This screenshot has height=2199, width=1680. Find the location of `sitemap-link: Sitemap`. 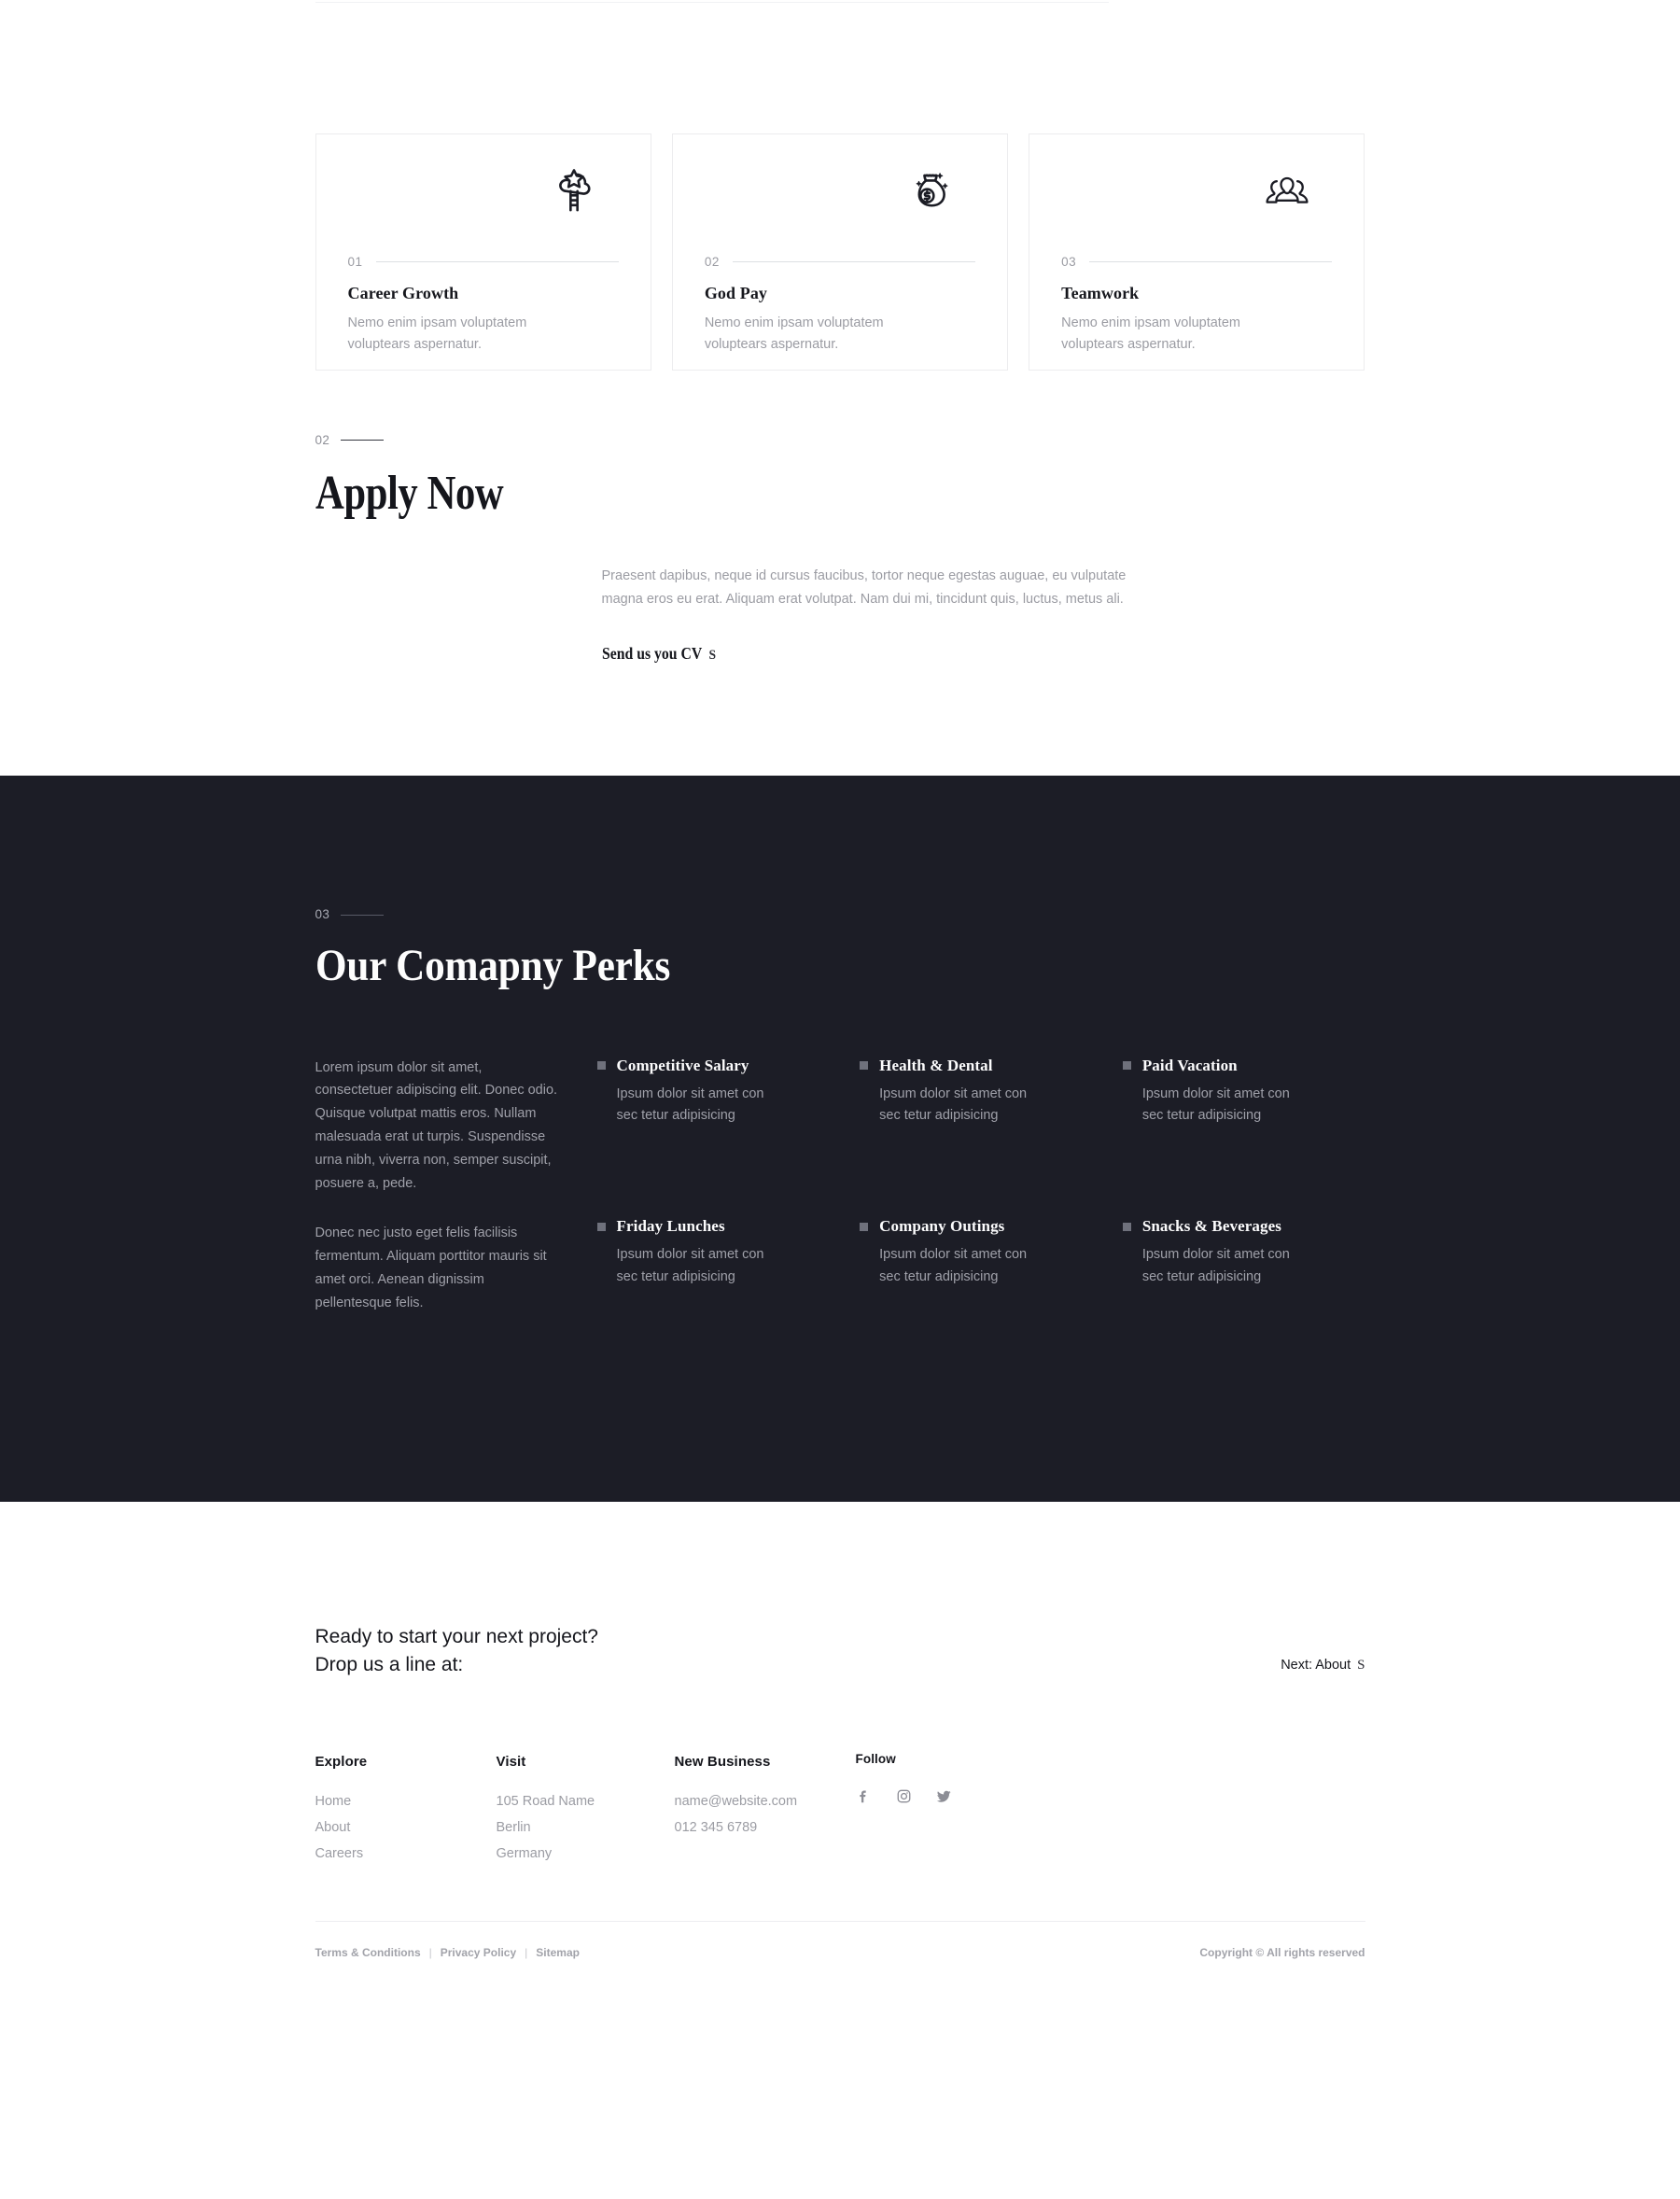

sitemap-link: Sitemap is located at coordinates (558, 1952).